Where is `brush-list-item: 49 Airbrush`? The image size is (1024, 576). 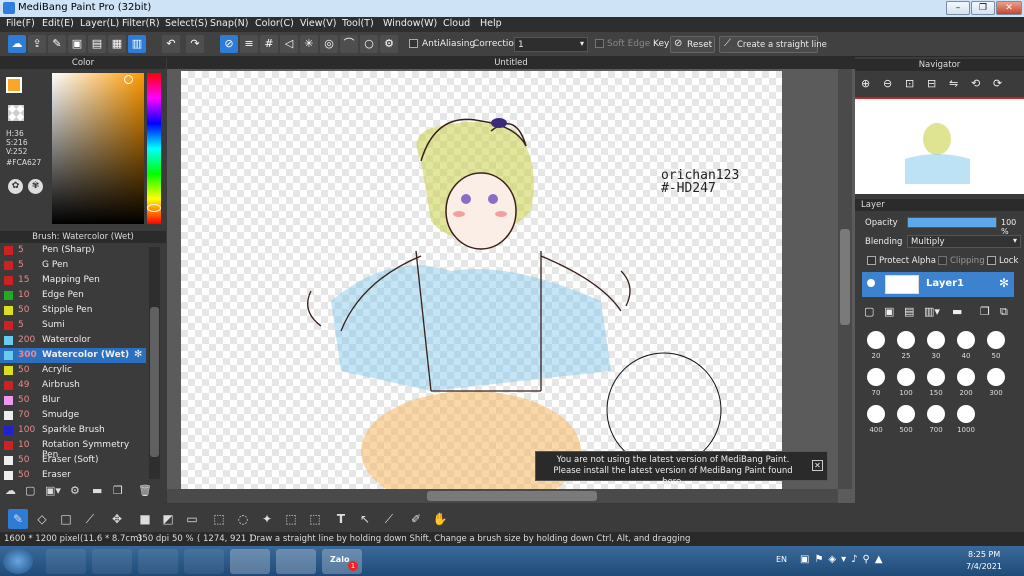
brush-list-item: 49 Airbrush is located at coordinates (73, 385).